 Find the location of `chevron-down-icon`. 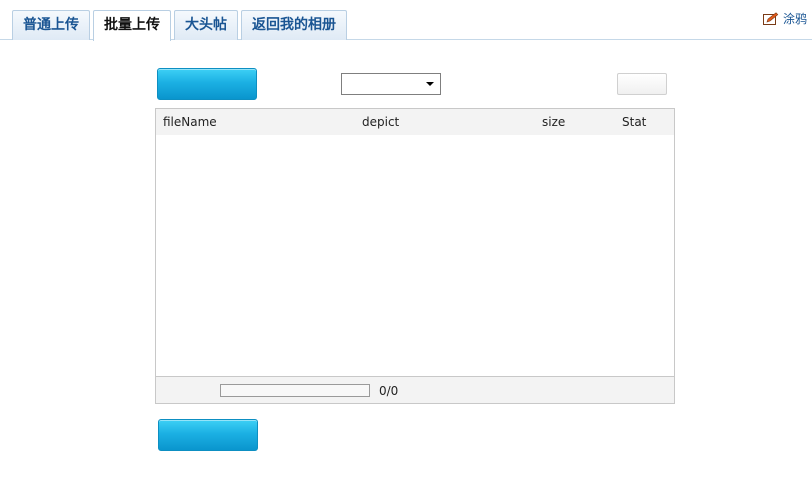

chevron-down-icon is located at coordinates (430, 84).